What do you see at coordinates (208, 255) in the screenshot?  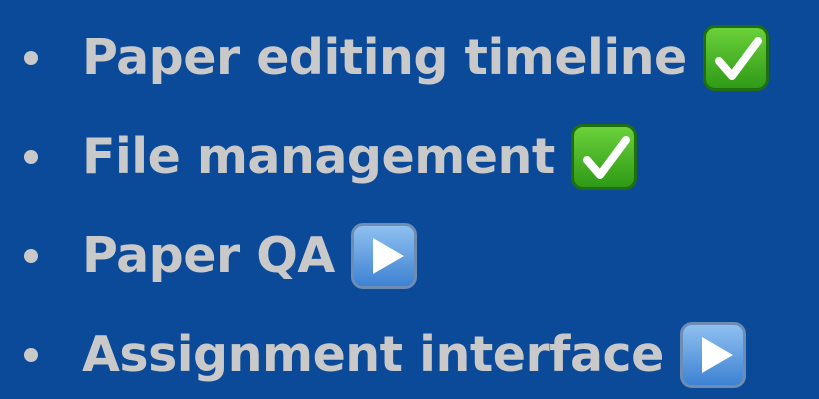 I see `bullet-text: Paper QA` at bounding box center [208, 255].